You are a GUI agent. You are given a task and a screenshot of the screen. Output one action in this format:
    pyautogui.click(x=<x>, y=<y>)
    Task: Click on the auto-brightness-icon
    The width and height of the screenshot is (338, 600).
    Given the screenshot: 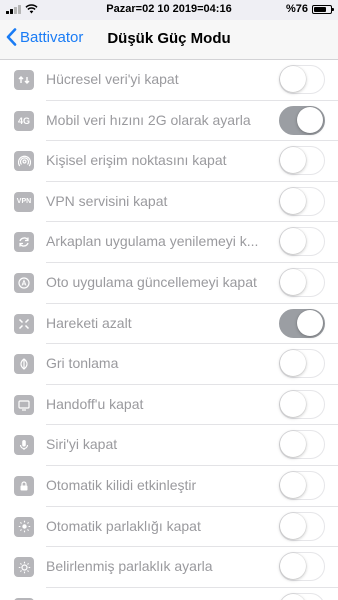 What is the action you would take?
    pyautogui.click(x=24, y=526)
    